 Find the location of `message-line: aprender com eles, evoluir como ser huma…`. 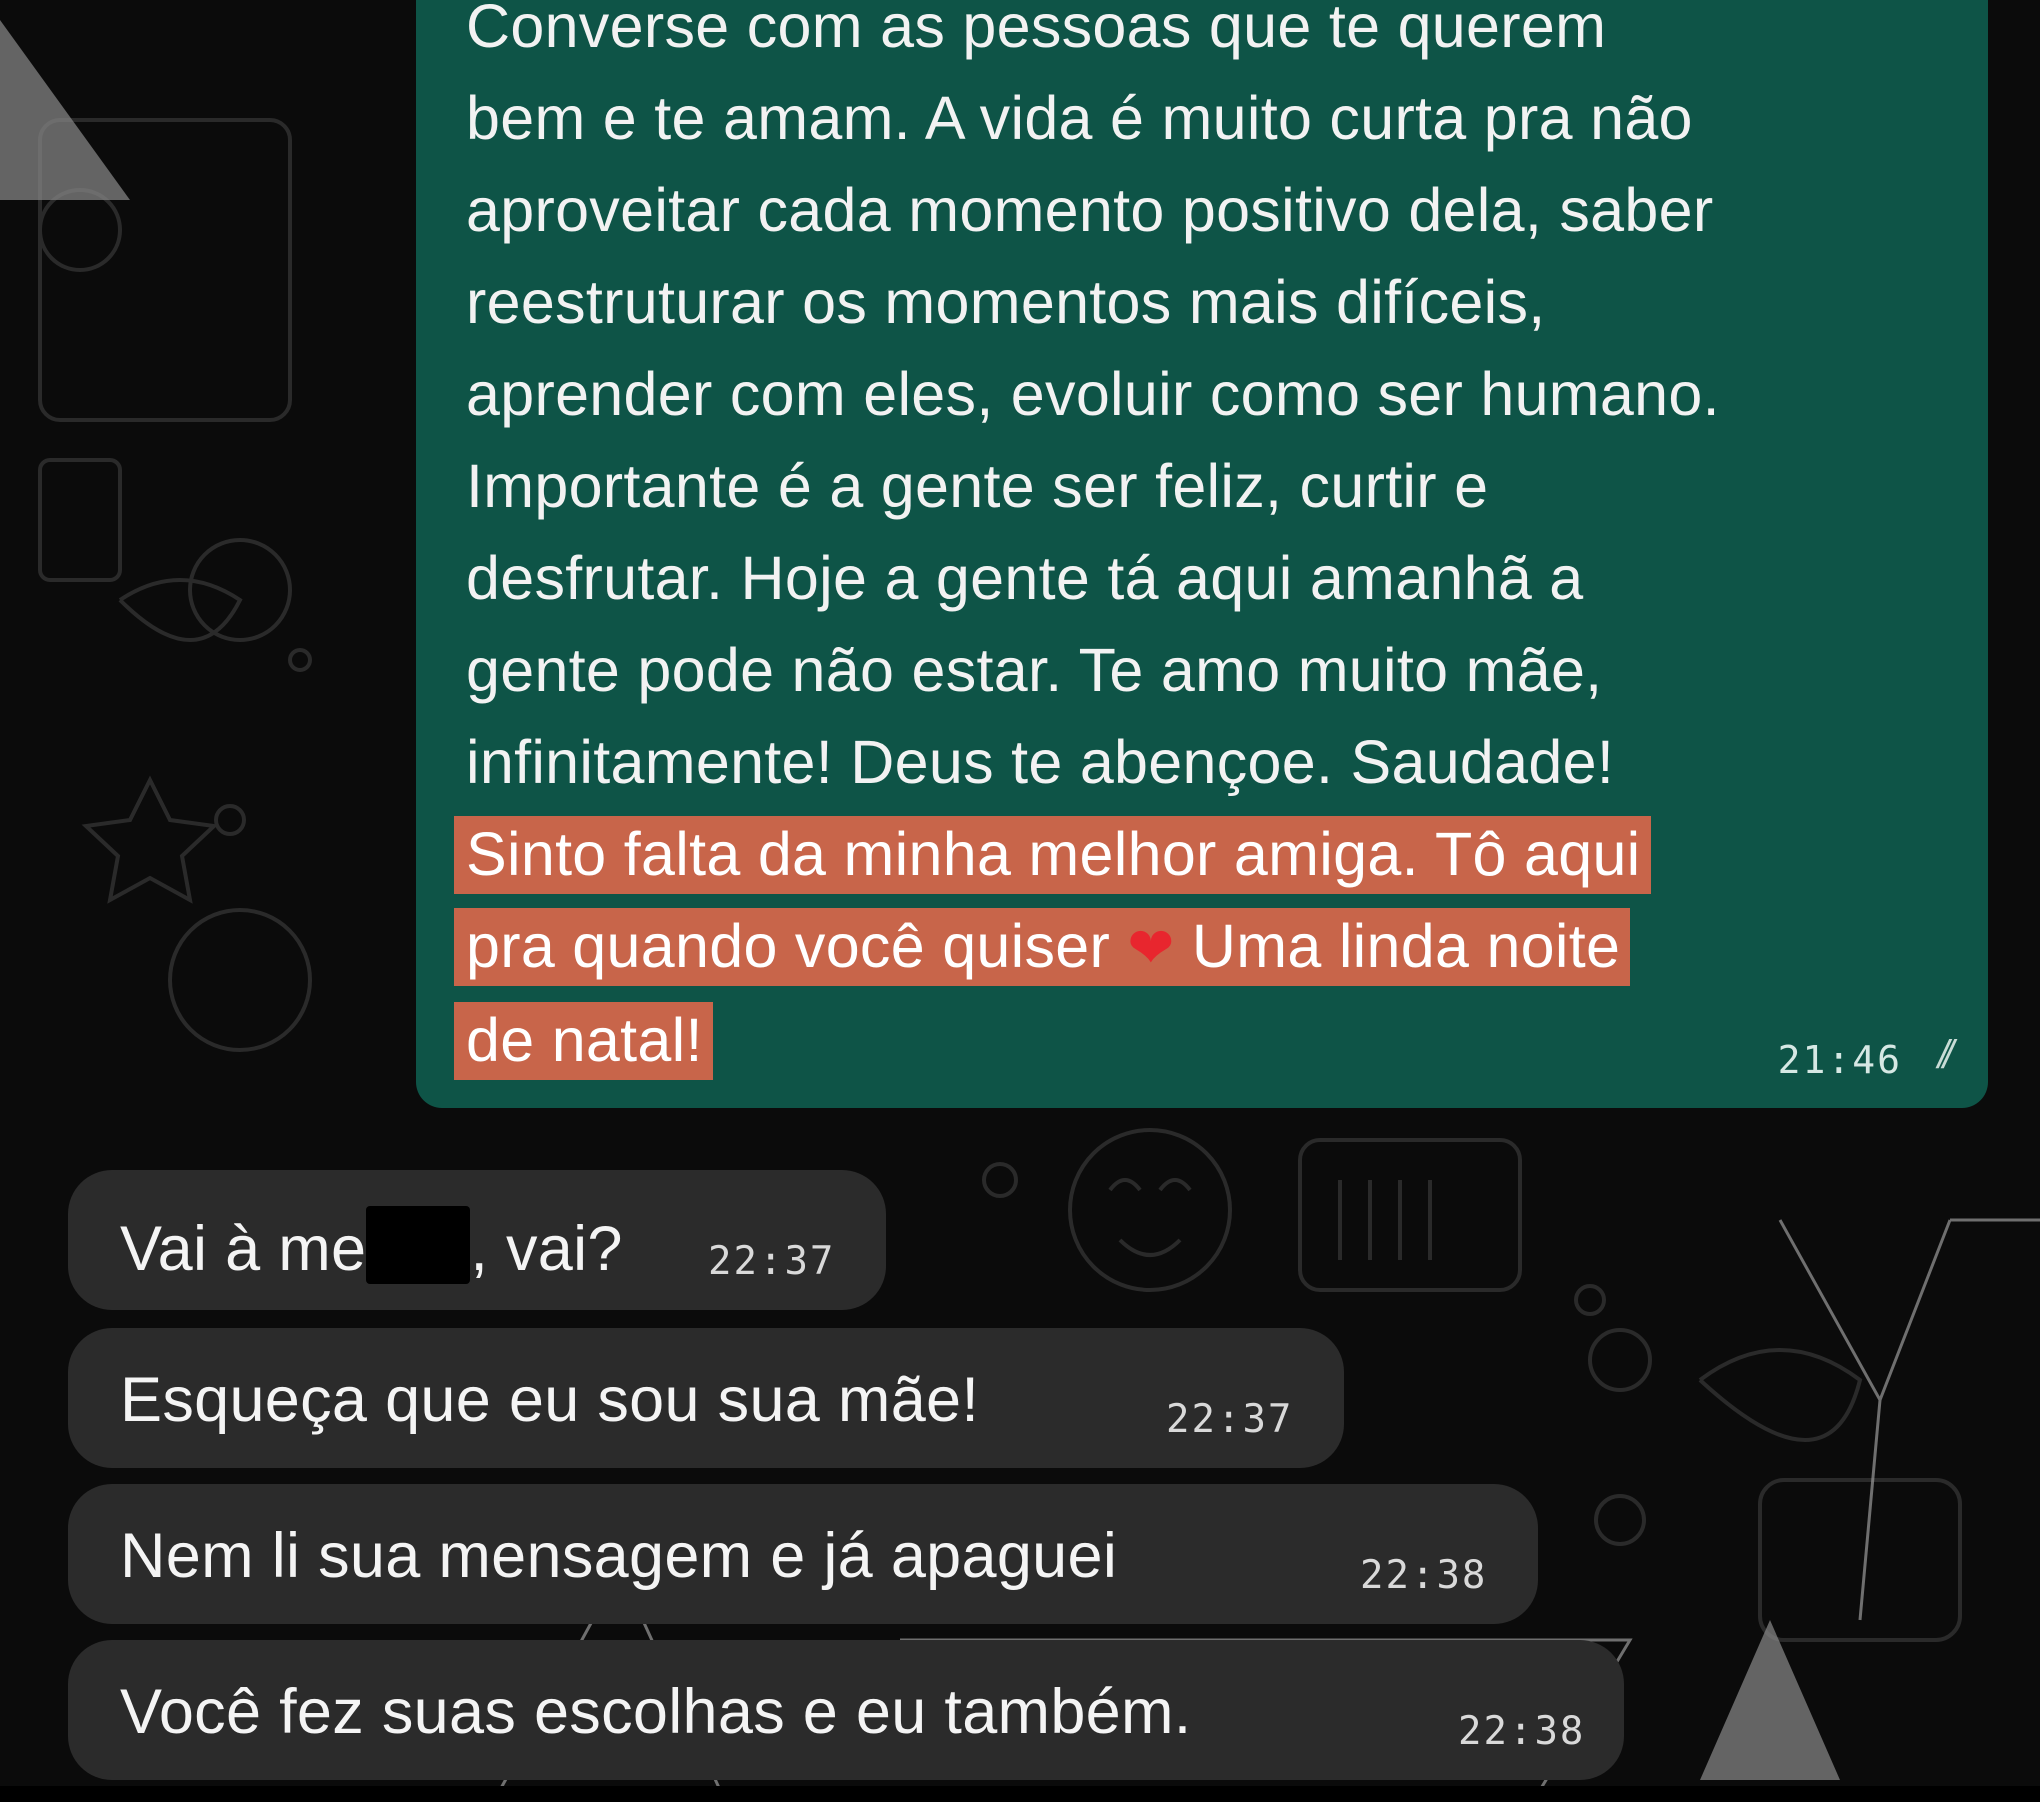

message-line: aprender com eles, evoluir como ser huma… is located at coordinates (1093, 394).